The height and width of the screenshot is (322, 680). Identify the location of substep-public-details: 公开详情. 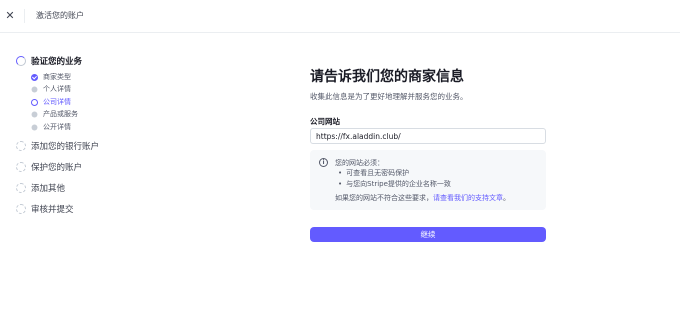
(51, 127).